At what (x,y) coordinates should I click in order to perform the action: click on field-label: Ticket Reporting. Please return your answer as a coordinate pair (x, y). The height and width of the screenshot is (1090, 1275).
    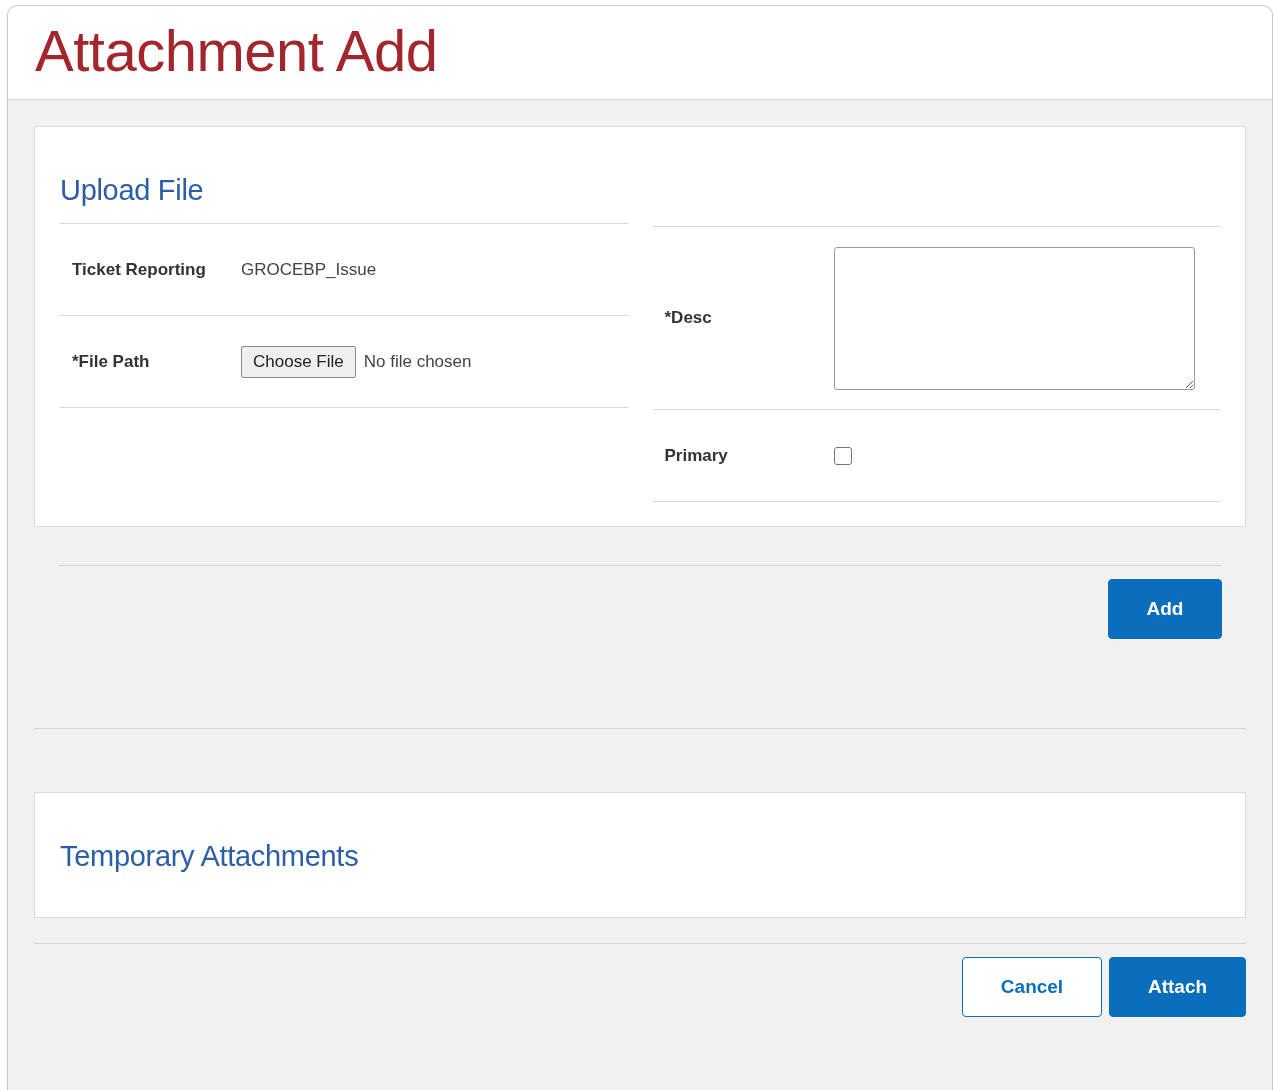
    Looking at the image, I should click on (139, 269).